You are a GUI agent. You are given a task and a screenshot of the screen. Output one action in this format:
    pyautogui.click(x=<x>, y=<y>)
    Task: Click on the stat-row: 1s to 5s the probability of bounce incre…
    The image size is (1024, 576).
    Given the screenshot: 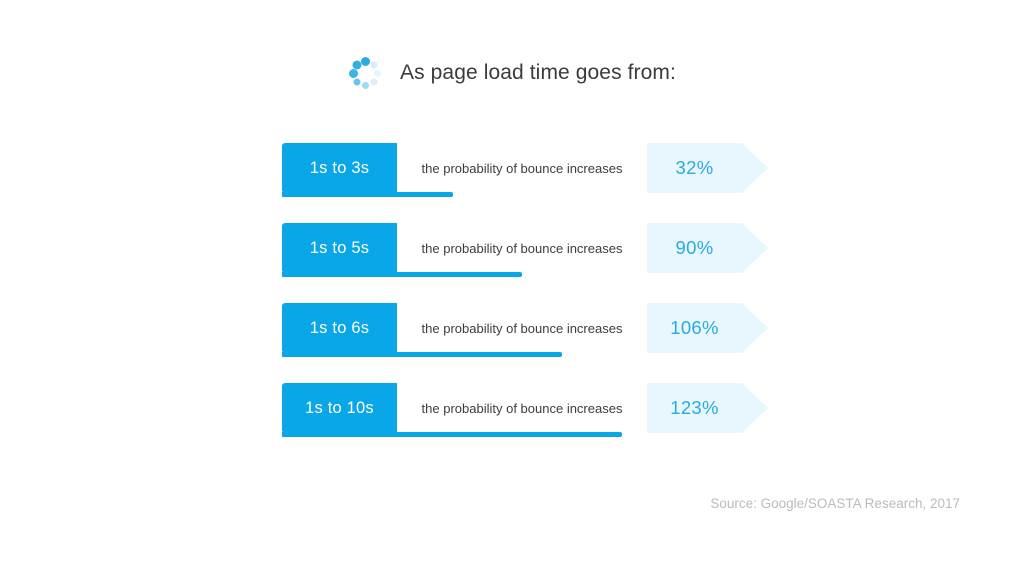 What is the action you would take?
    pyautogui.click(x=525, y=250)
    